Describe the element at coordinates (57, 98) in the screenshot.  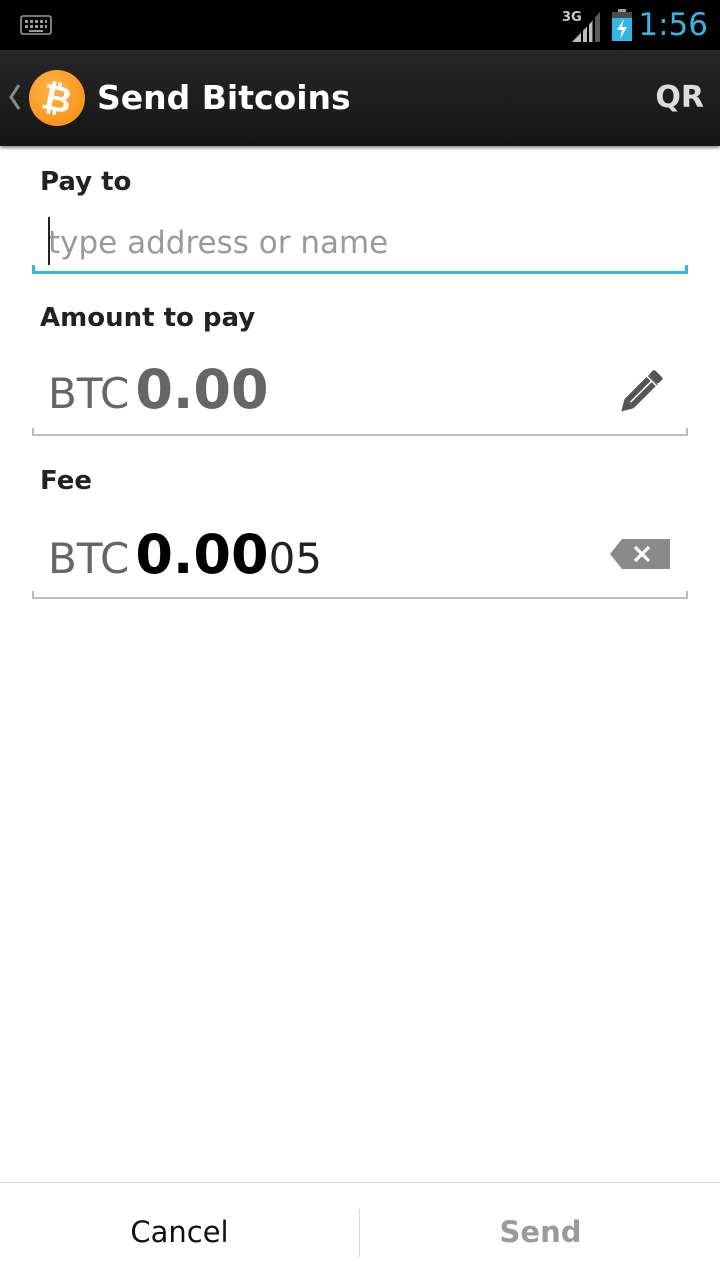
I see `bitcoin-logo-icon: ₿` at that location.